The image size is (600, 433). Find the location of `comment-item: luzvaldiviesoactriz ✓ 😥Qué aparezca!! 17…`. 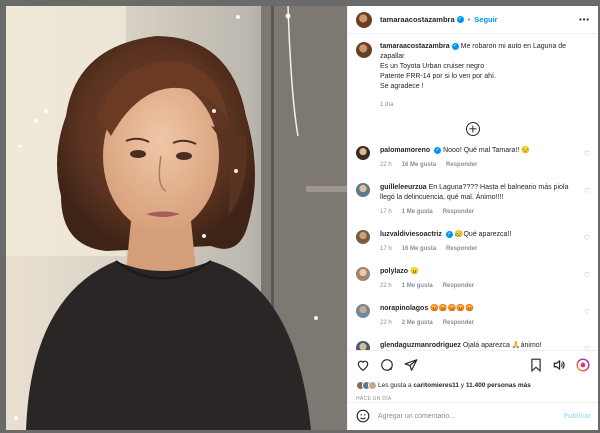

comment-item: luzvaldiviesoactriz ✓ 😥Qué aparezca!! 17… is located at coordinates (473, 242).